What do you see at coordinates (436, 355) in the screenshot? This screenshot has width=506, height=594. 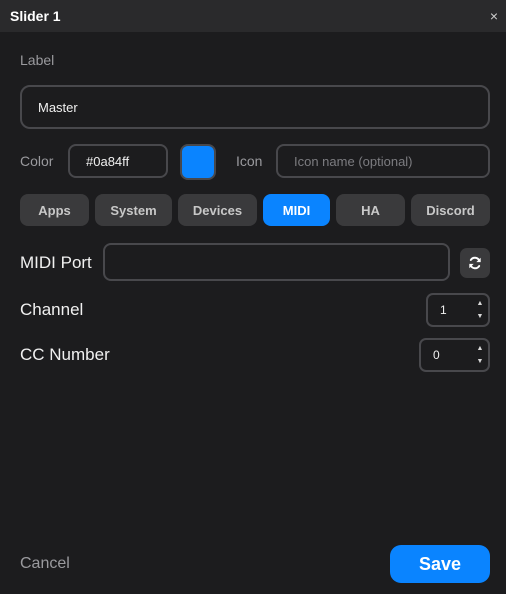 I see `cc-number-value: 0` at bounding box center [436, 355].